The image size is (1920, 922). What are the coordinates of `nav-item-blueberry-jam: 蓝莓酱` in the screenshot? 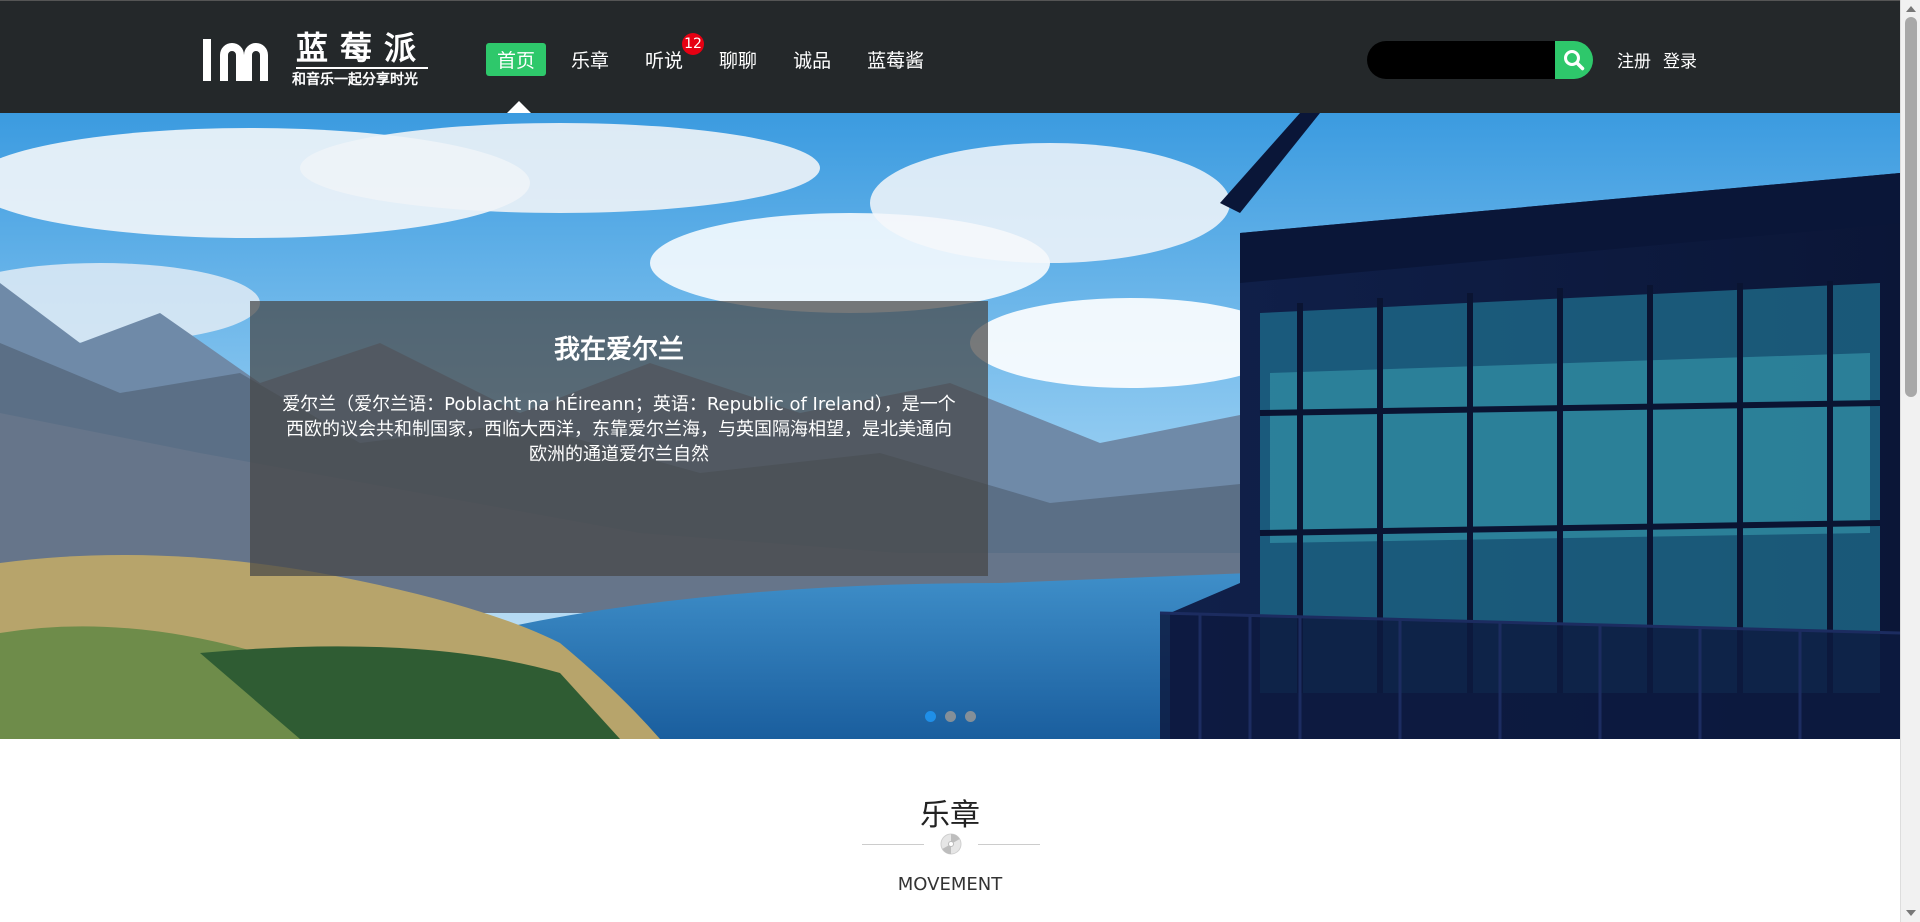 It's located at (895, 59).